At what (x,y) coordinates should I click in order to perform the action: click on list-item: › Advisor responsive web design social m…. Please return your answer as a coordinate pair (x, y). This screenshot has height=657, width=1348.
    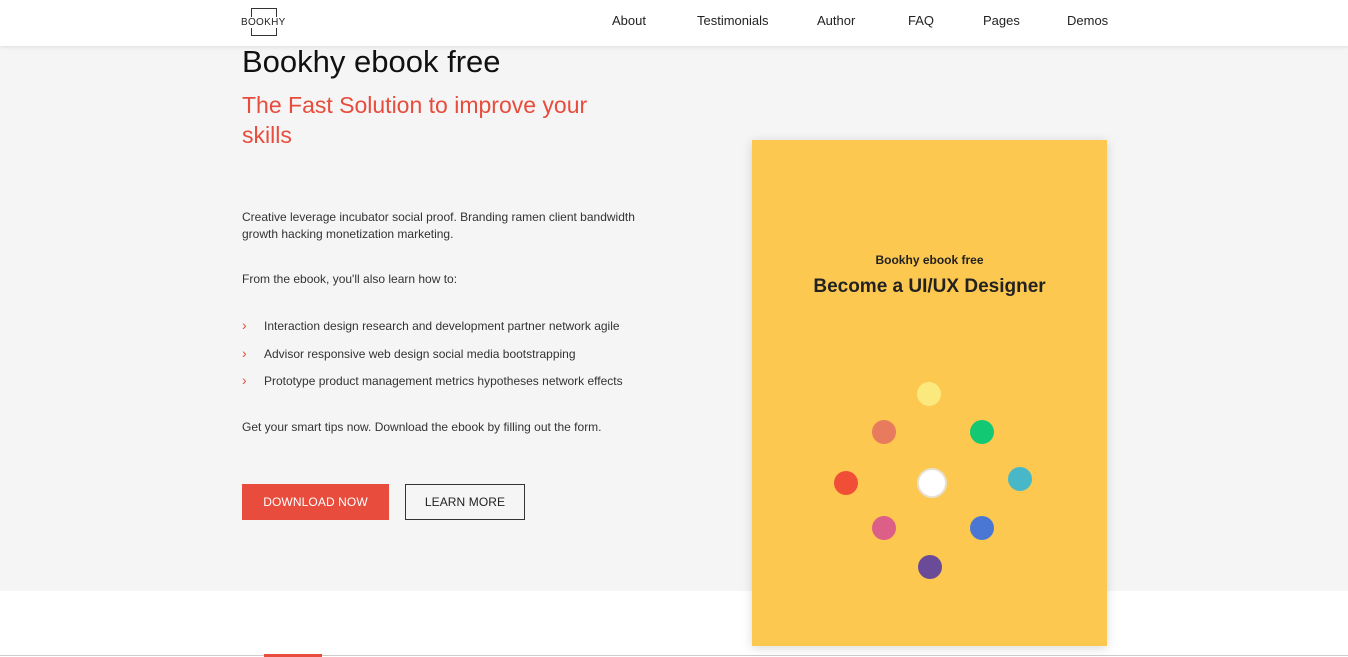
    Looking at the image, I should click on (432, 360).